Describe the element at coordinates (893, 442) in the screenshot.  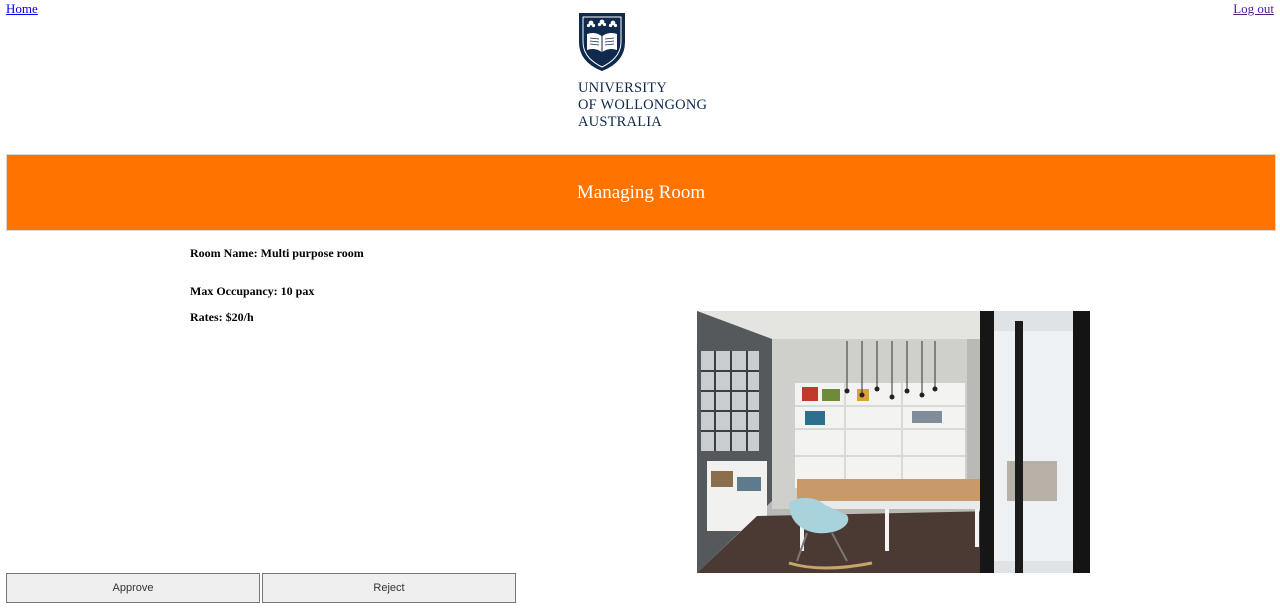
I see `room-photo` at that location.